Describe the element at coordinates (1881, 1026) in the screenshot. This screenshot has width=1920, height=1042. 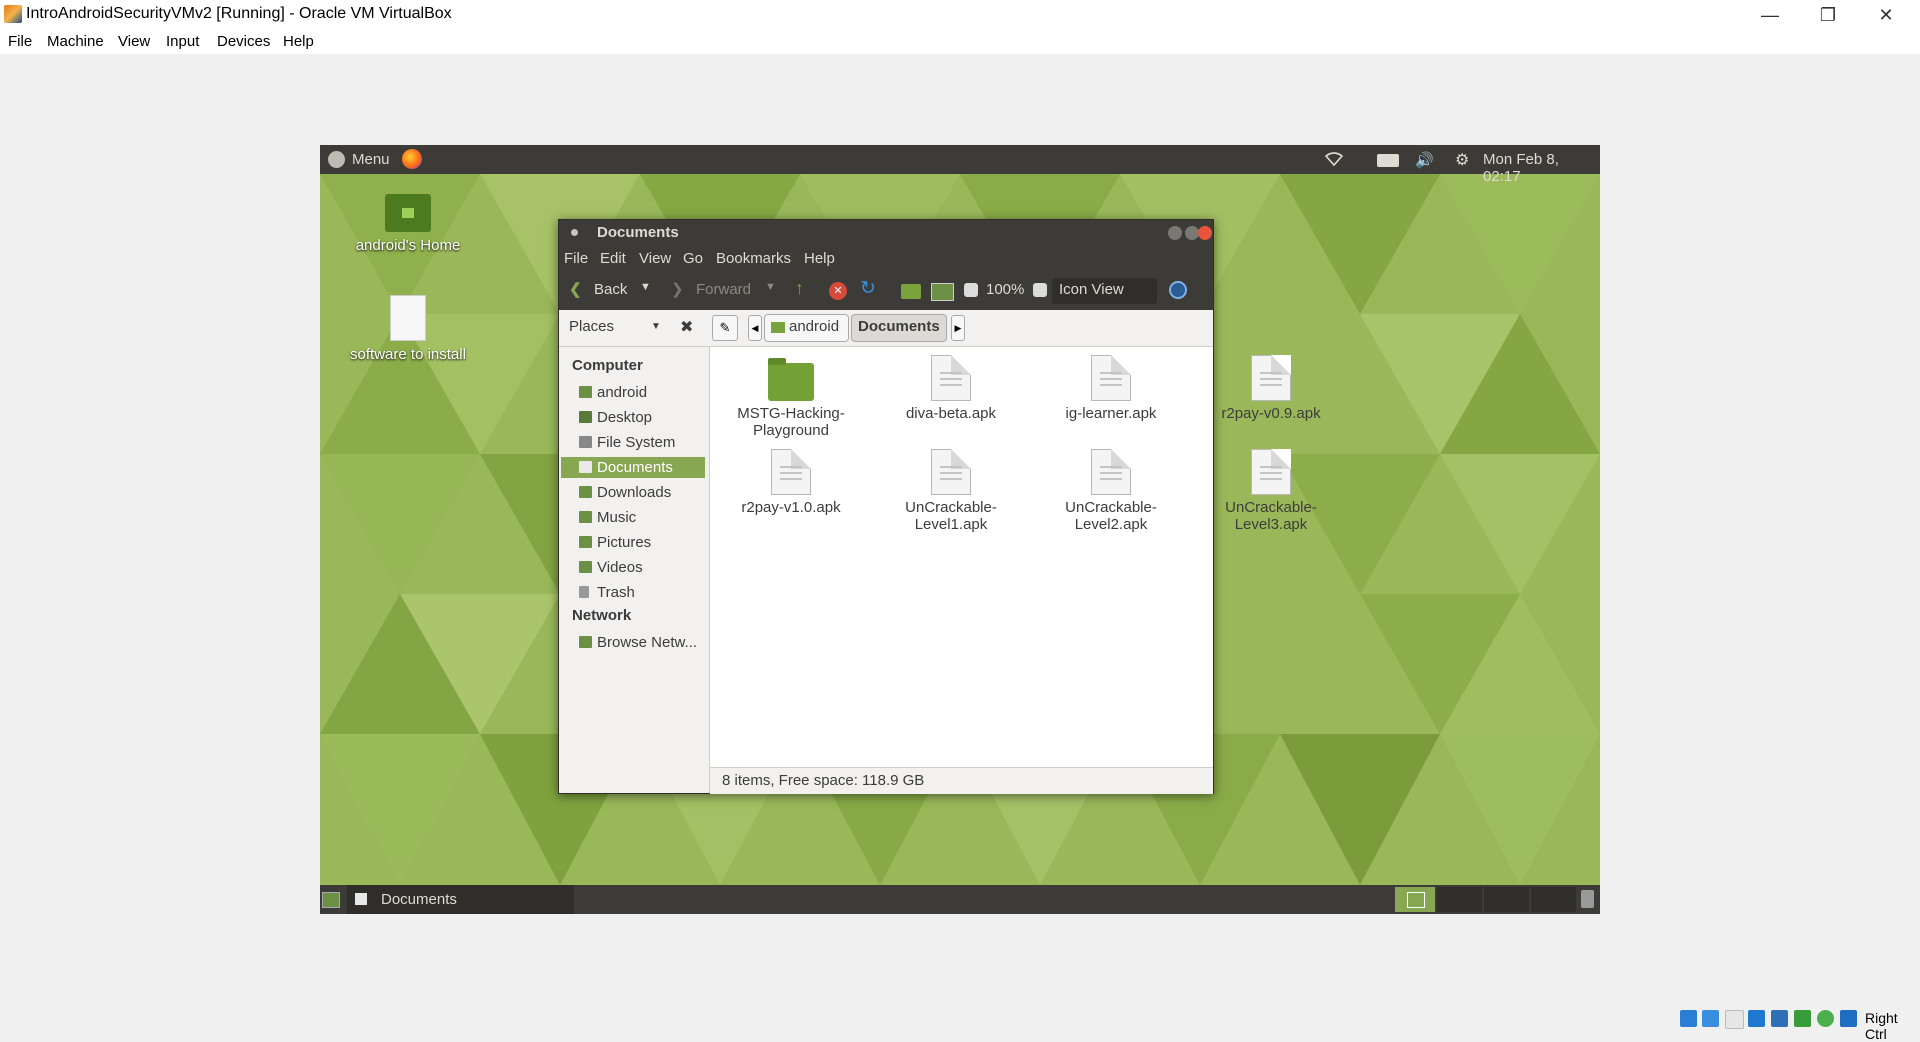
I see `host-key-label: Right Ctrl` at that location.